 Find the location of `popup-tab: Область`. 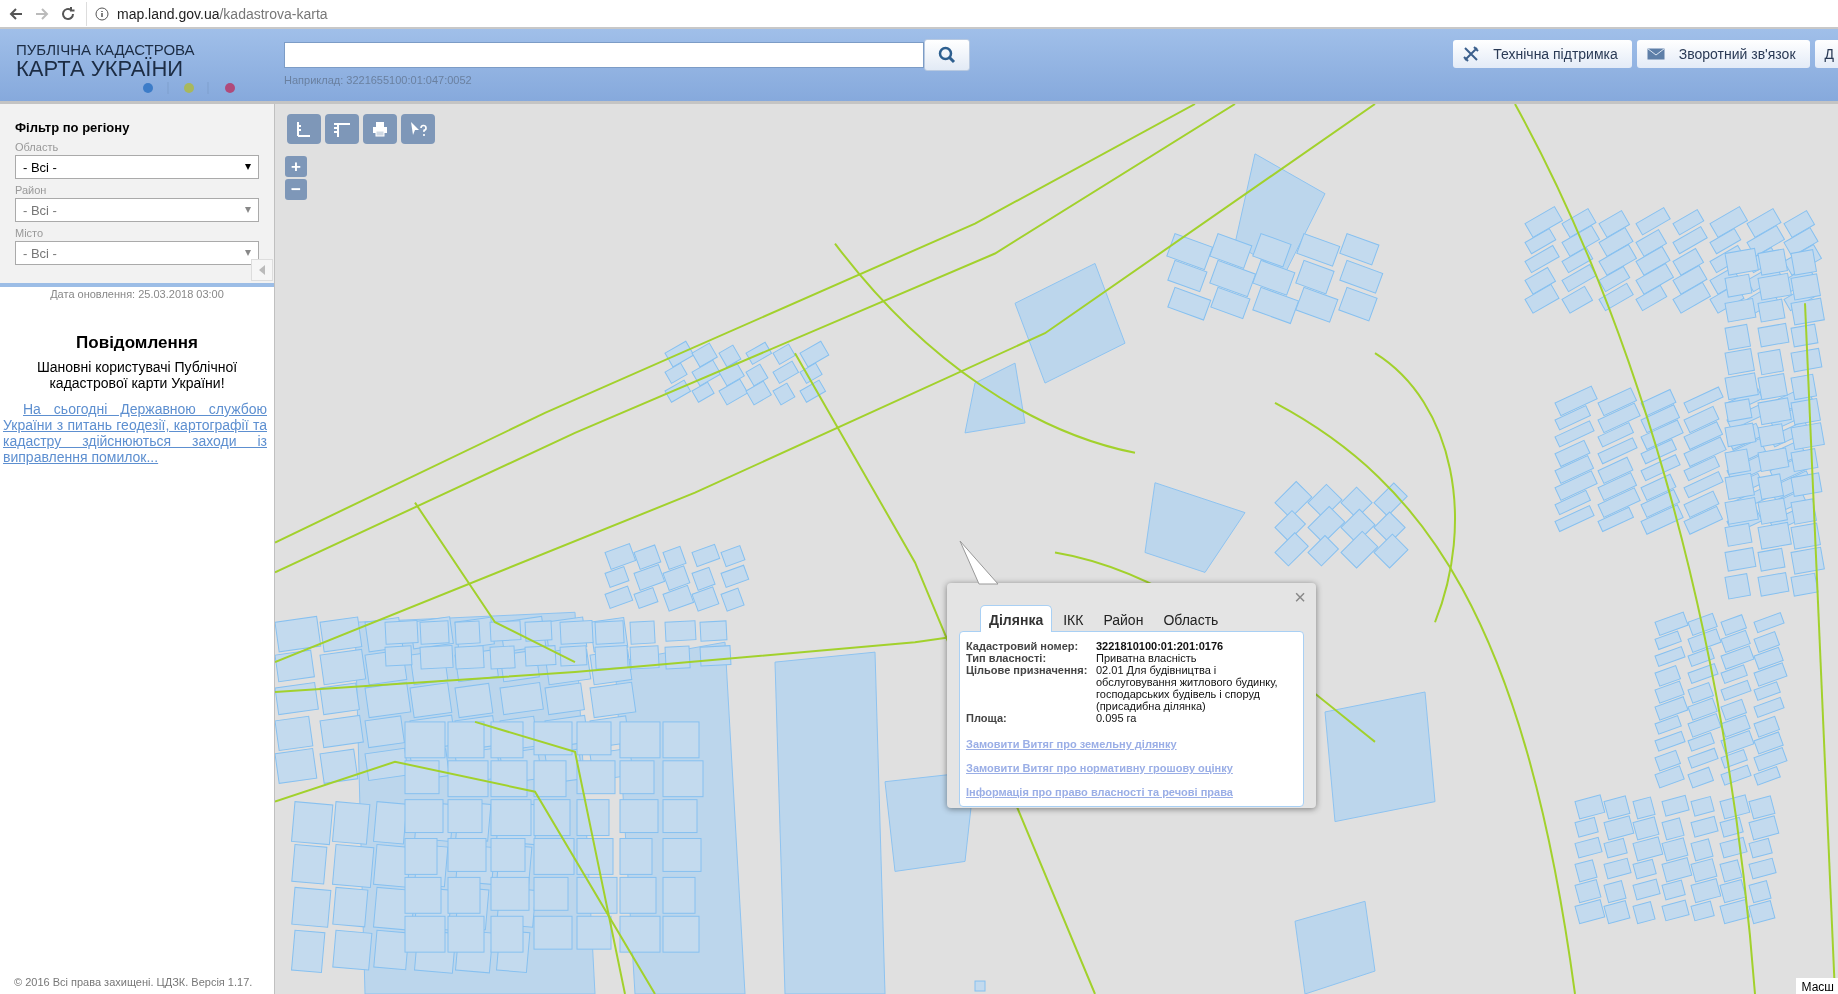

popup-tab: Область is located at coordinates (1191, 618).